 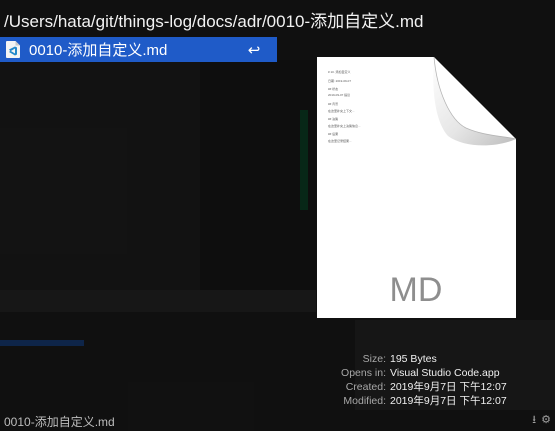 I want to click on info-row-size: Size: 195 Bytes, so click(x=426, y=359).